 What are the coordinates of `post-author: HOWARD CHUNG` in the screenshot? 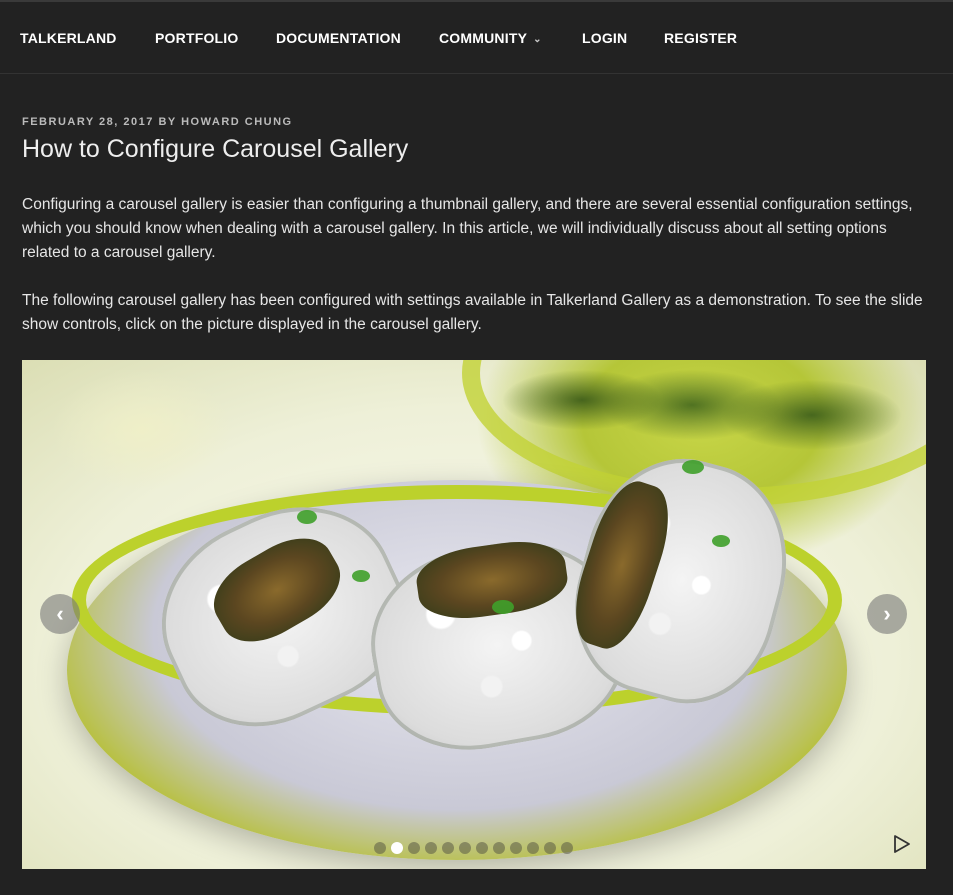 It's located at (237, 122).